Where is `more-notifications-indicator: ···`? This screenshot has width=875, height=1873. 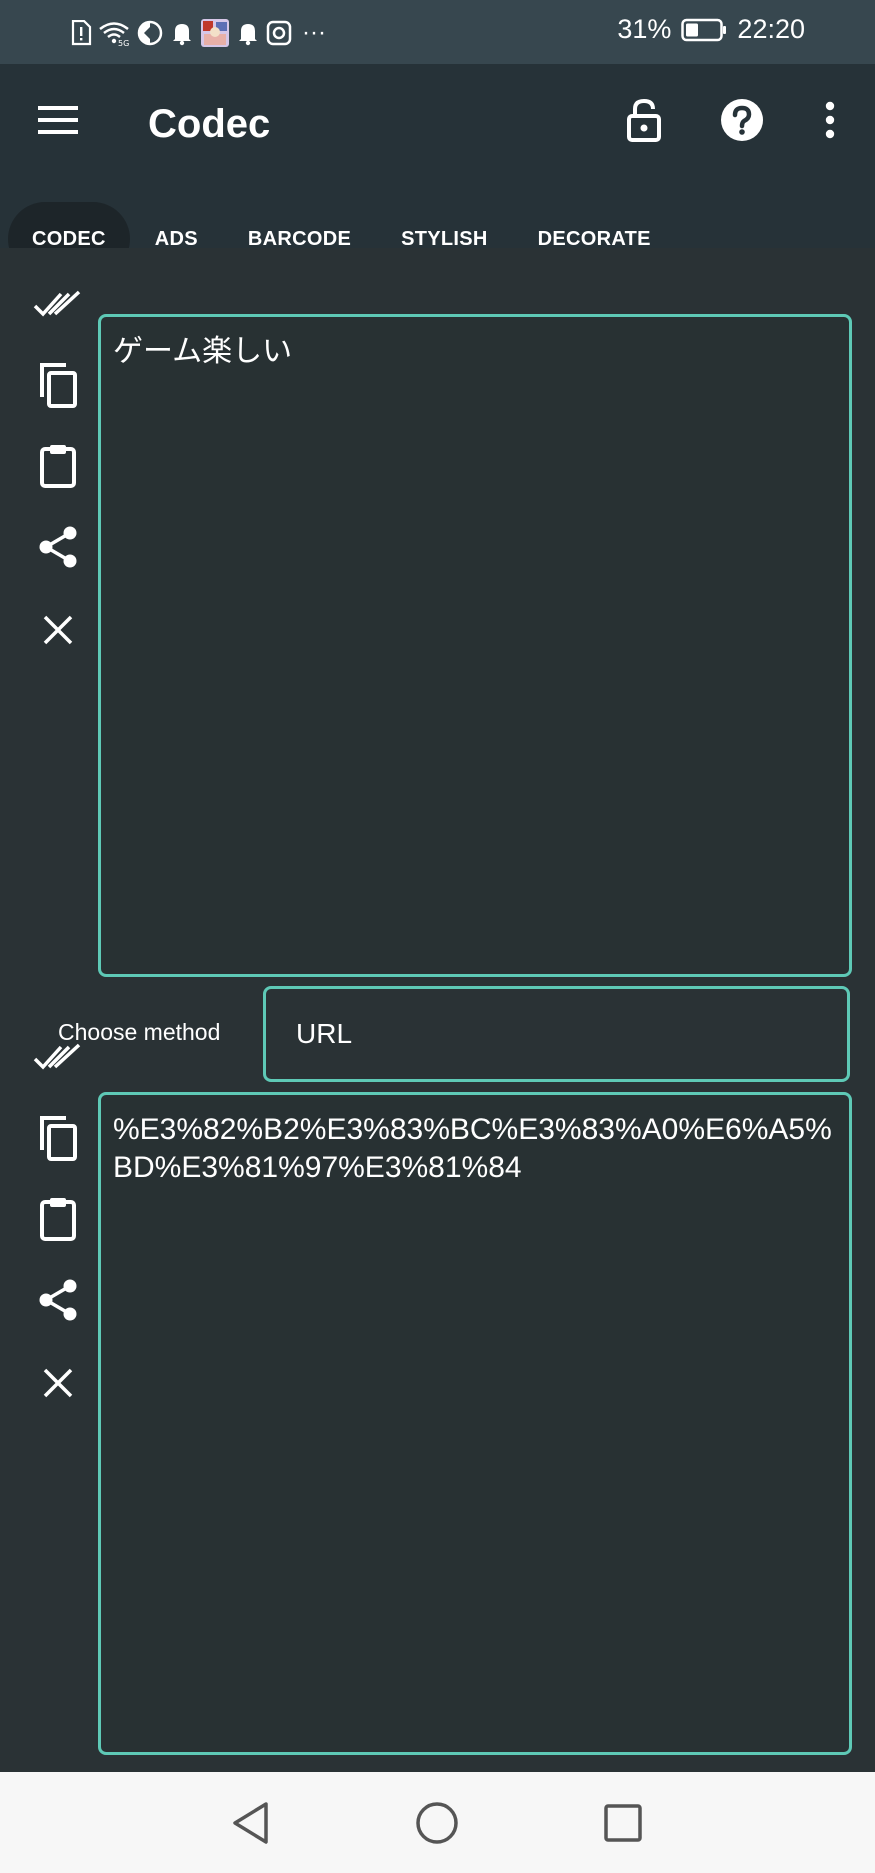
more-notifications-indicator: ··· is located at coordinates (314, 32).